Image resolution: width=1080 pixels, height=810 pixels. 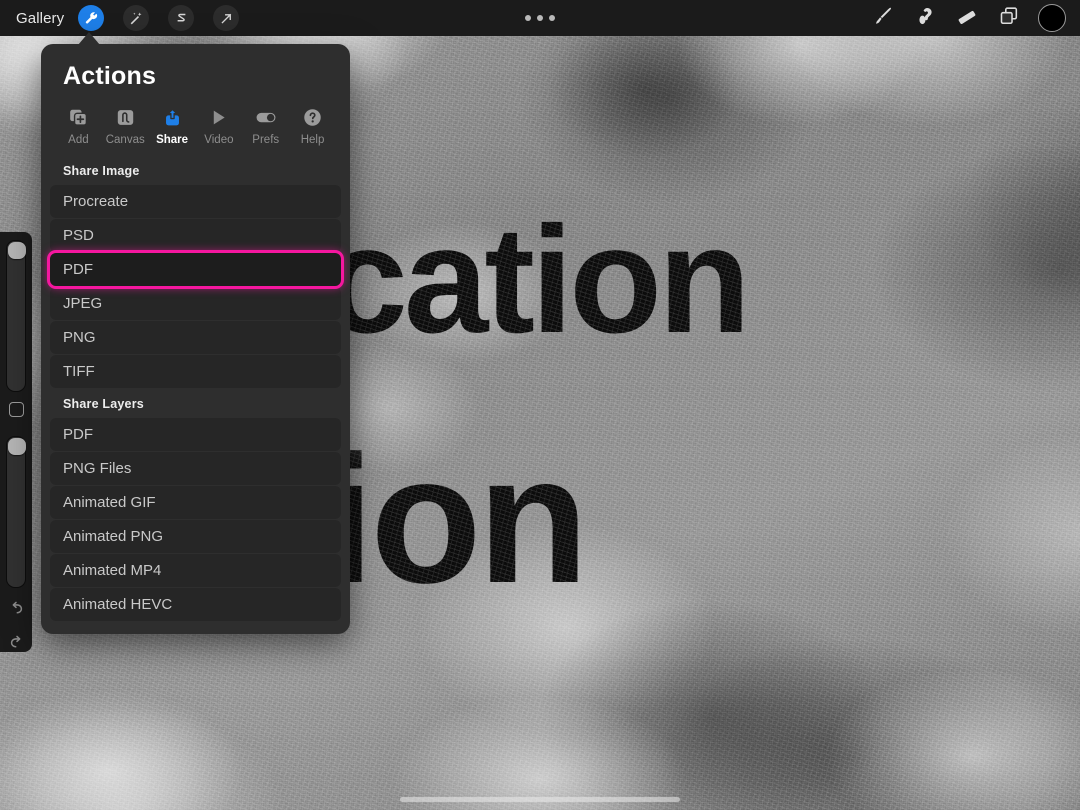 I want to click on tab-canvas: Canvas, so click(x=125, y=125).